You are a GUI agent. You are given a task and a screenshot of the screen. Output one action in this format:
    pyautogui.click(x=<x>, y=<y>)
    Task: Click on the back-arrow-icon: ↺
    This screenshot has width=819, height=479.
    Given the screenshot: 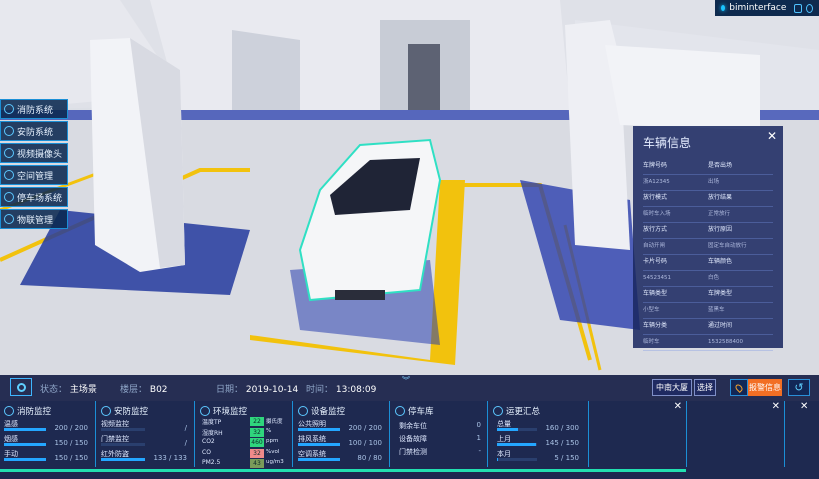 What is the action you would take?
    pyautogui.click(x=799, y=387)
    